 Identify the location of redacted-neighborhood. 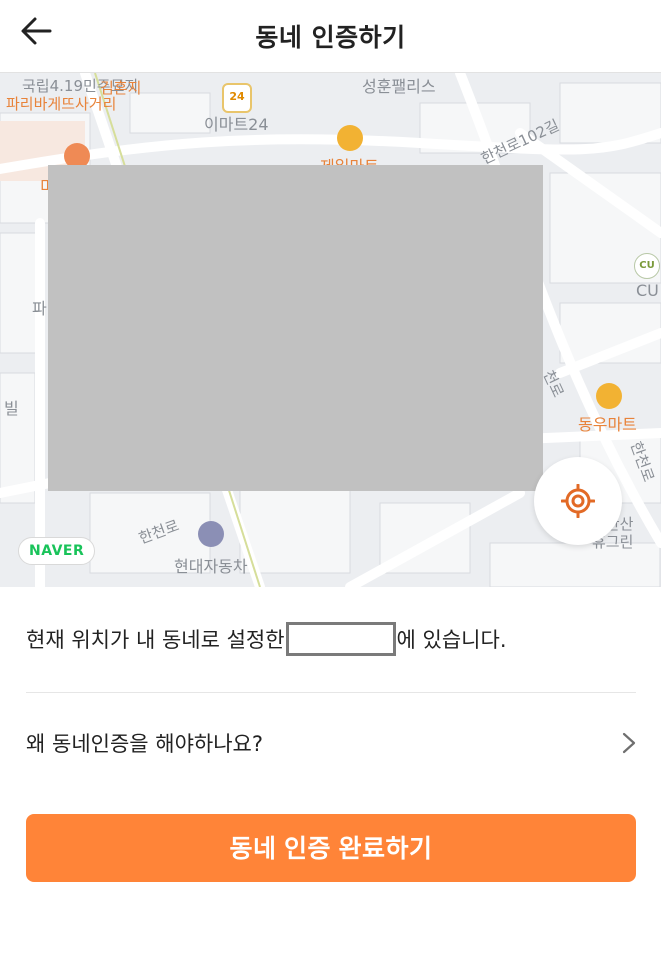
(340, 639).